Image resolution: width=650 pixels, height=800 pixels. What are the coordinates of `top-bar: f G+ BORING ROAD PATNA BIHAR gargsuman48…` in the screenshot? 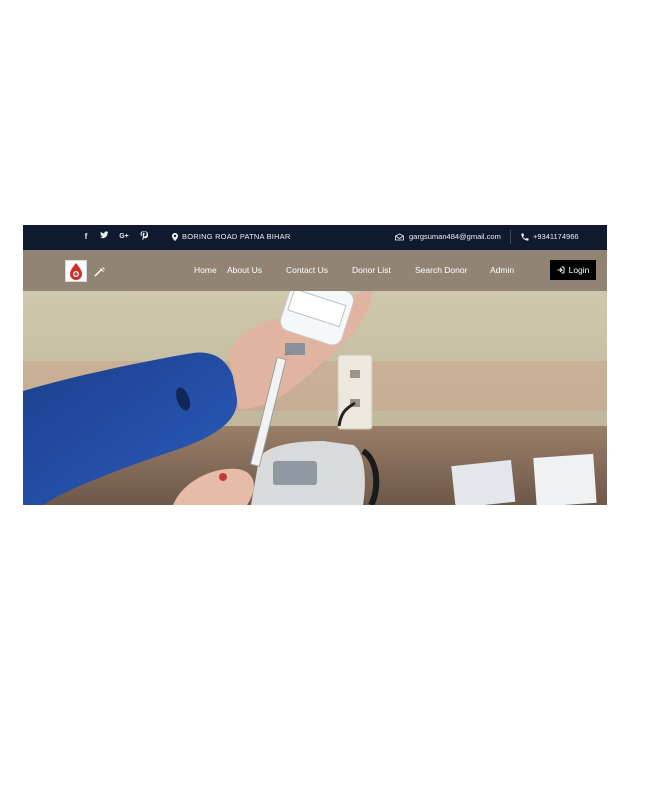 It's located at (315, 237).